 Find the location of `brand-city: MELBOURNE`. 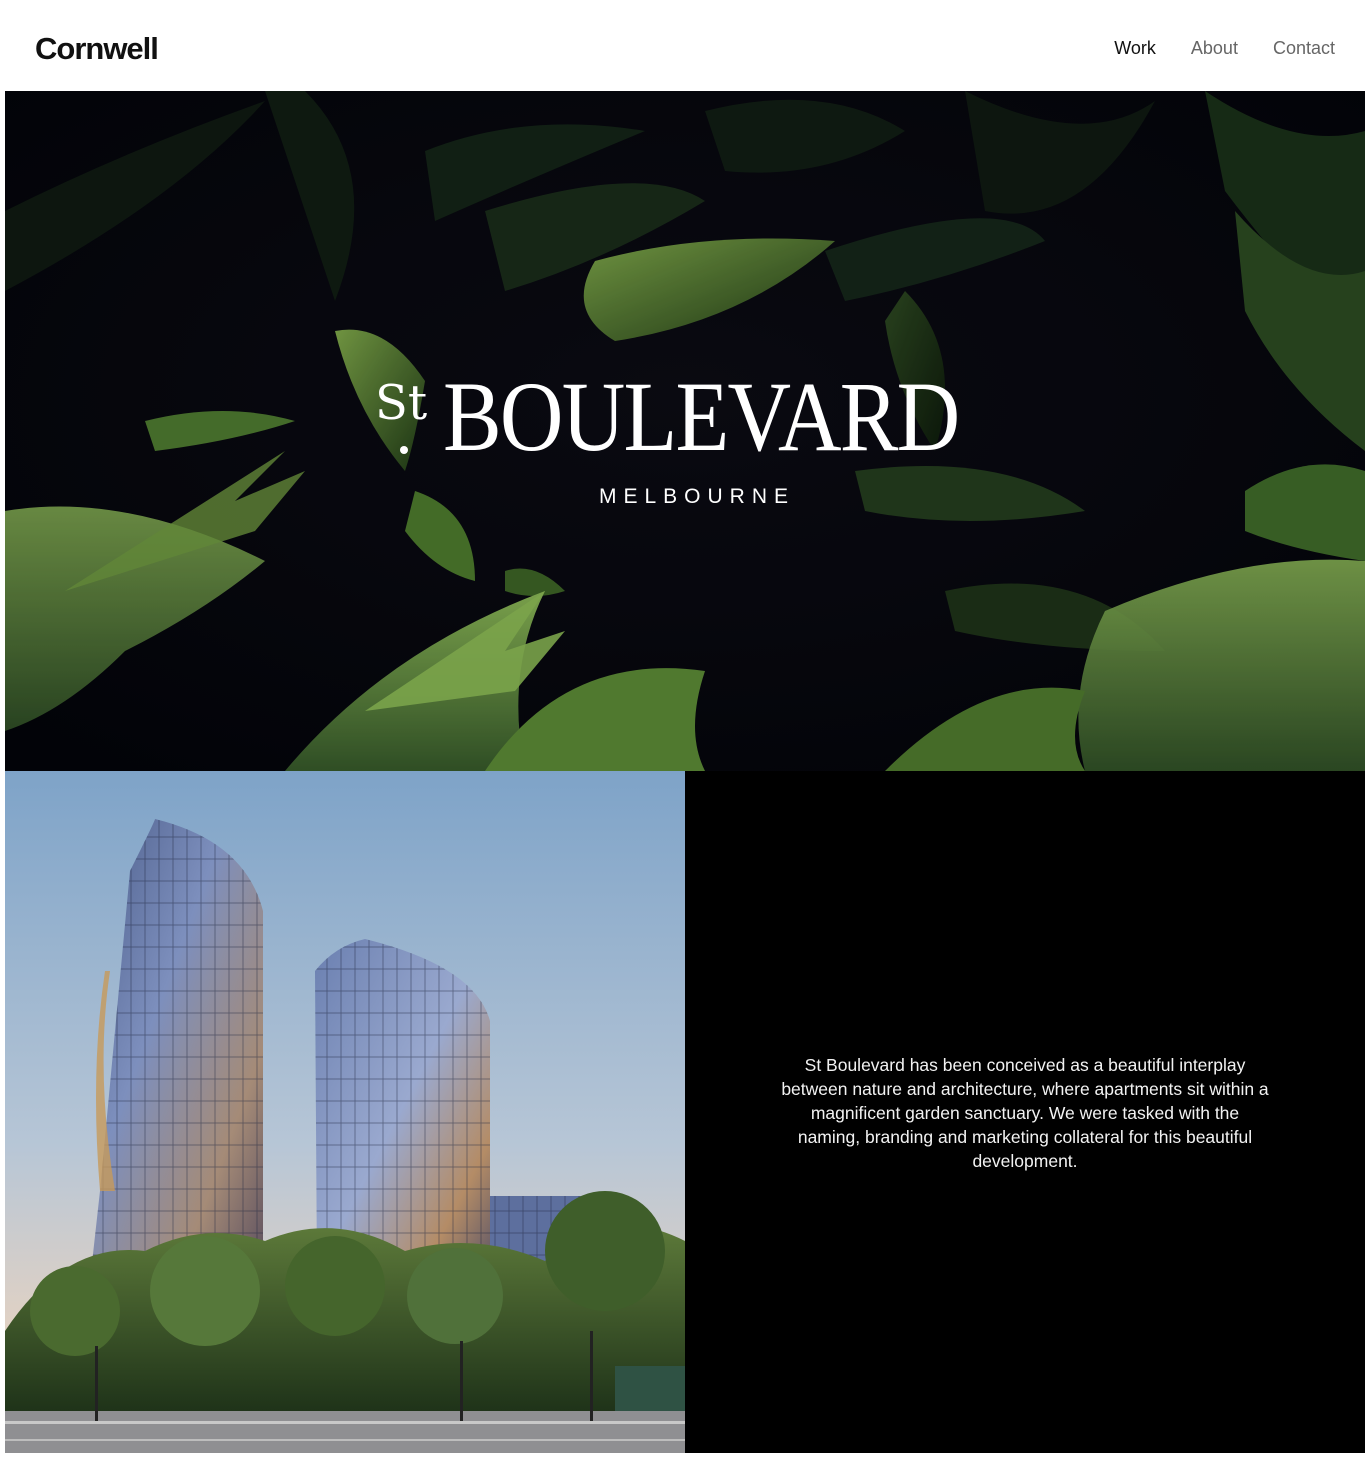

brand-city: MELBOURNE is located at coordinates (697, 496).